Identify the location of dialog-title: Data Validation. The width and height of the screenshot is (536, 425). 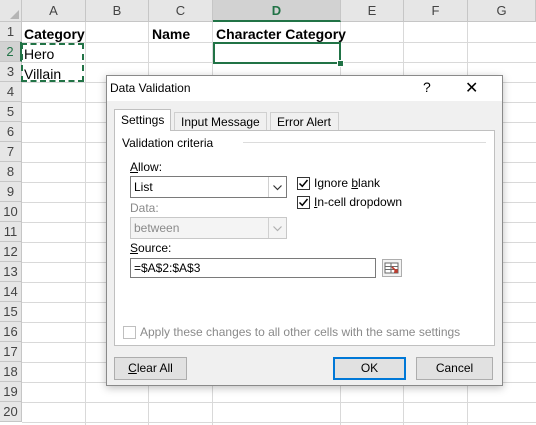
(150, 88).